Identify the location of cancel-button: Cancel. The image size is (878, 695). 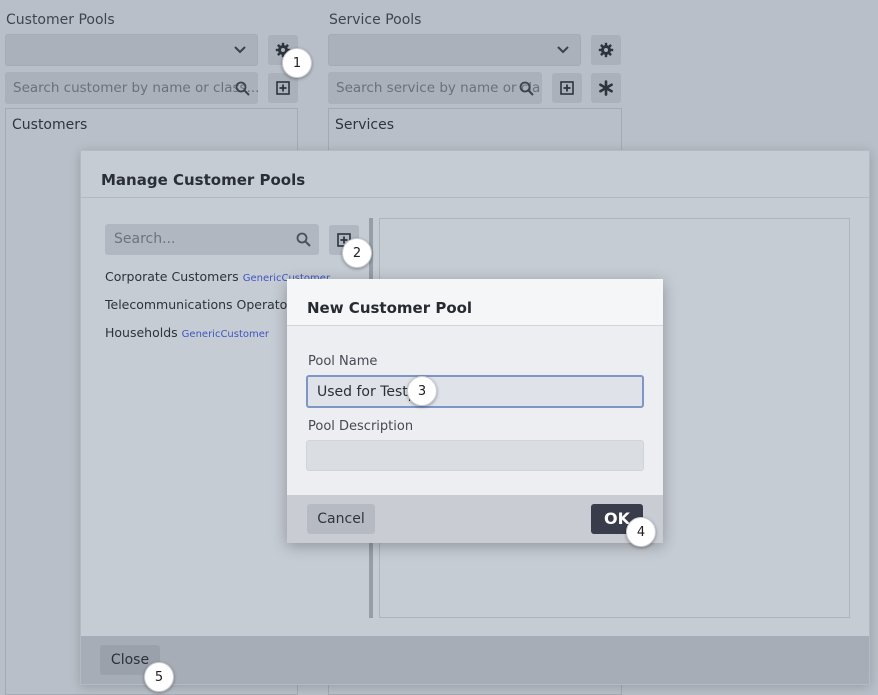
(341, 519).